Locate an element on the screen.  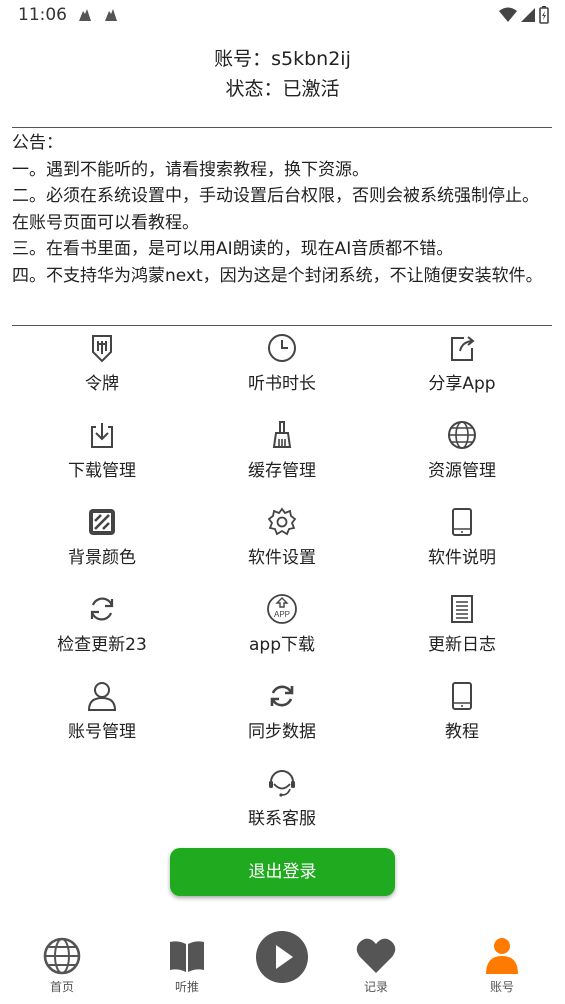
menu-item-app-download: APP app下载 is located at coordinates (282, 629).